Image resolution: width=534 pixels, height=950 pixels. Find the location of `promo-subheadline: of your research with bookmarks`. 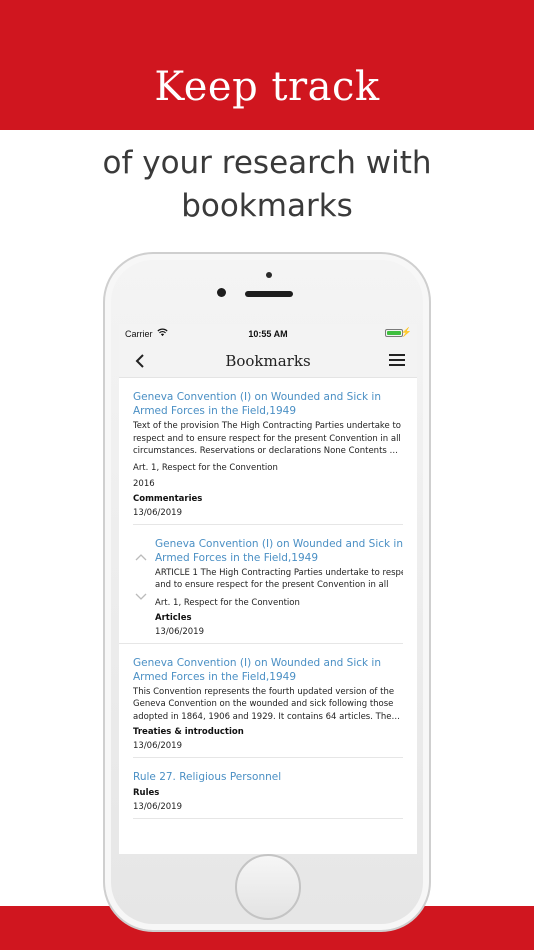

promo-subheadline: of your research with bookmarks is located at coordinates (267, 185).